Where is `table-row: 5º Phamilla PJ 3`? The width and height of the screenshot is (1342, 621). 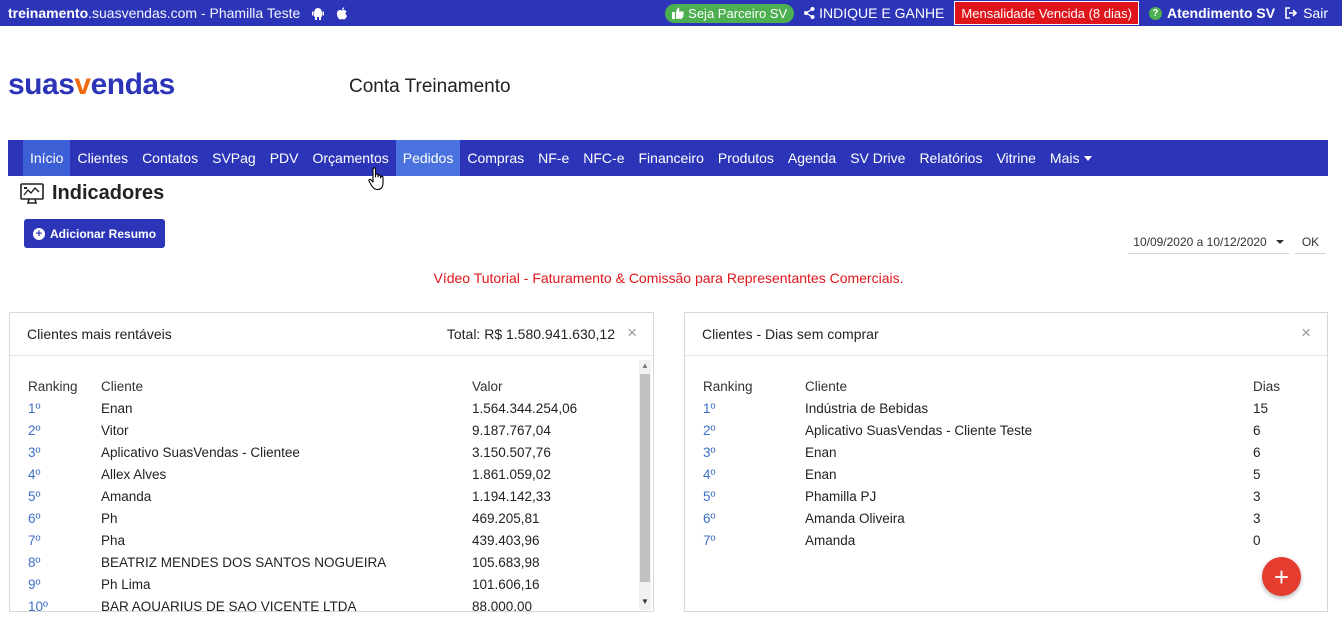
table-row: 5º Phamilla PJ 3 is located at coordinates (1006, 496).